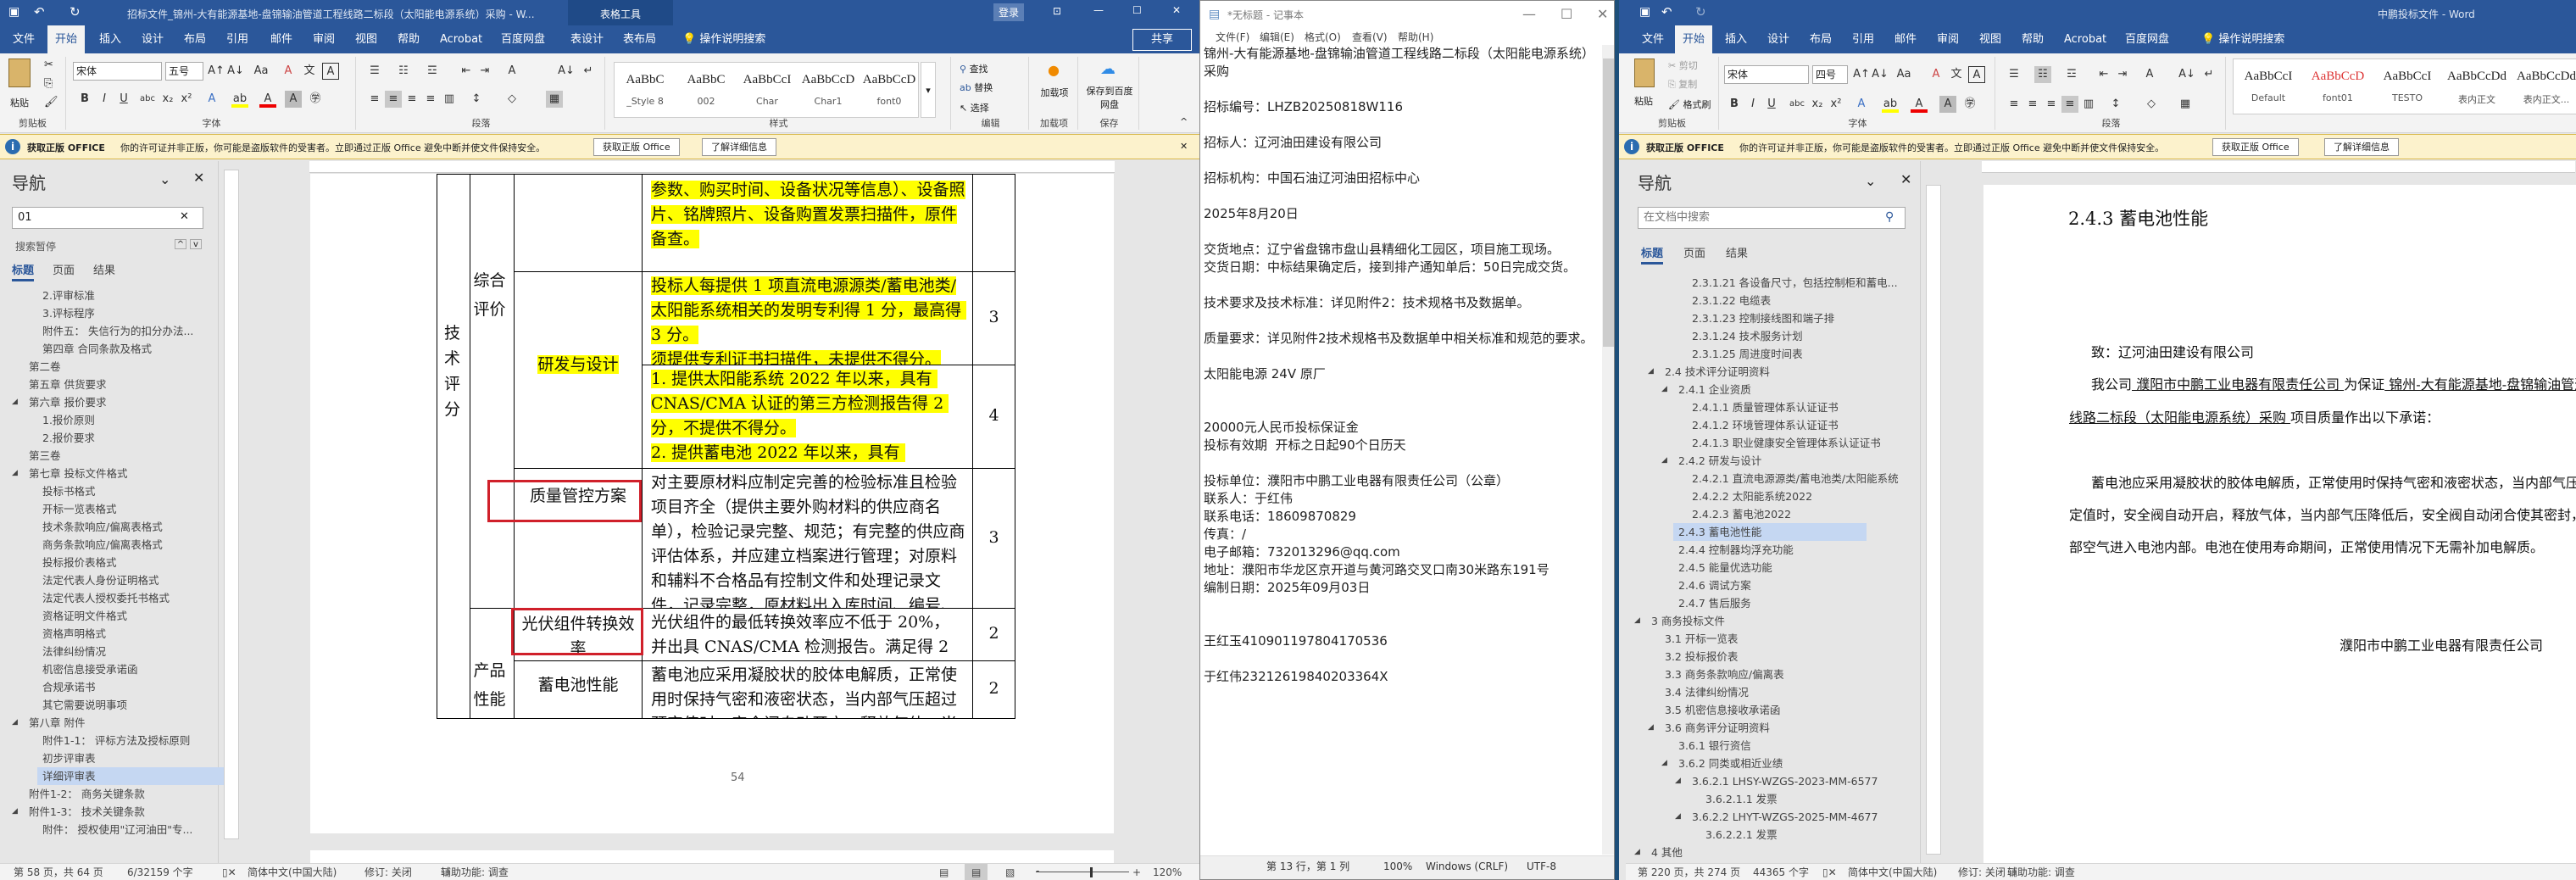 This screenshot has height=880, width=2576. I want to click on tab-7: 审阅, so click(1948, 39).